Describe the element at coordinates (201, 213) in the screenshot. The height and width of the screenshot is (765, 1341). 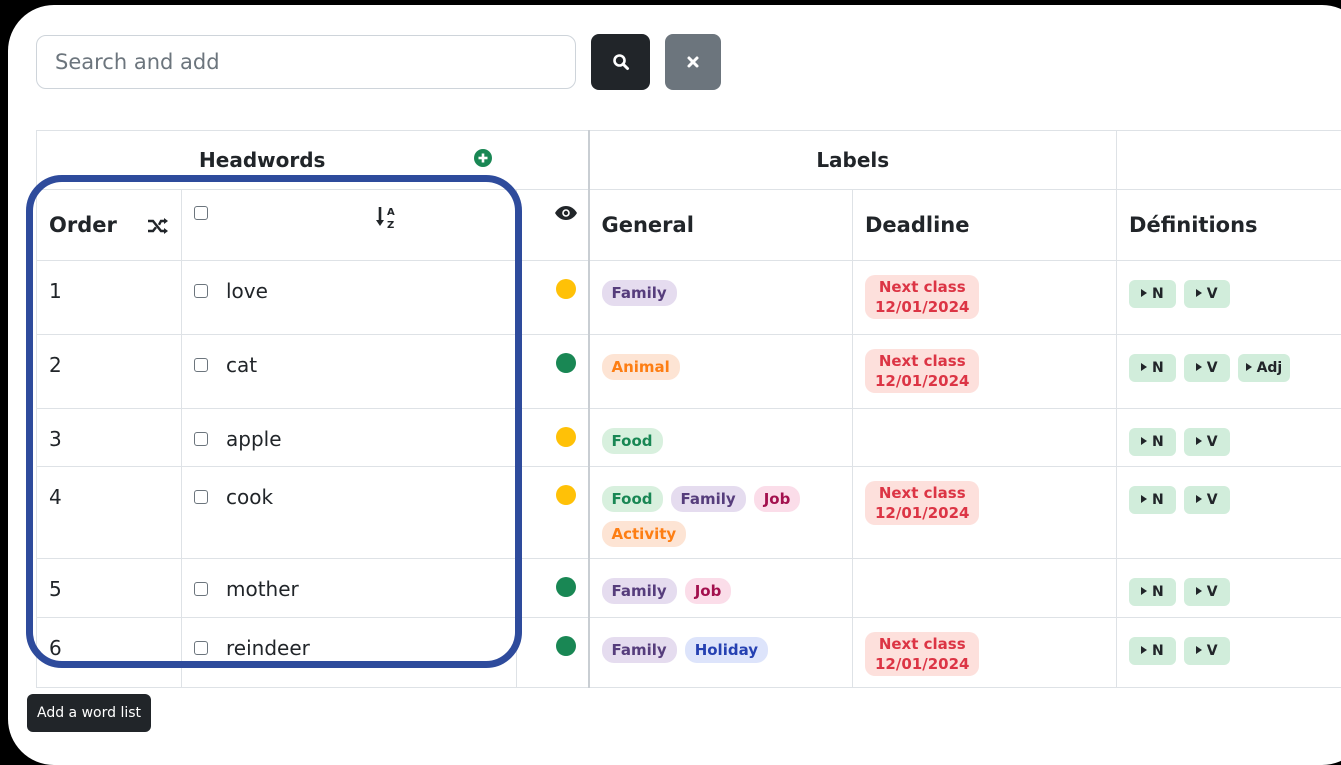
I see `select-all-checkbox` at that location.